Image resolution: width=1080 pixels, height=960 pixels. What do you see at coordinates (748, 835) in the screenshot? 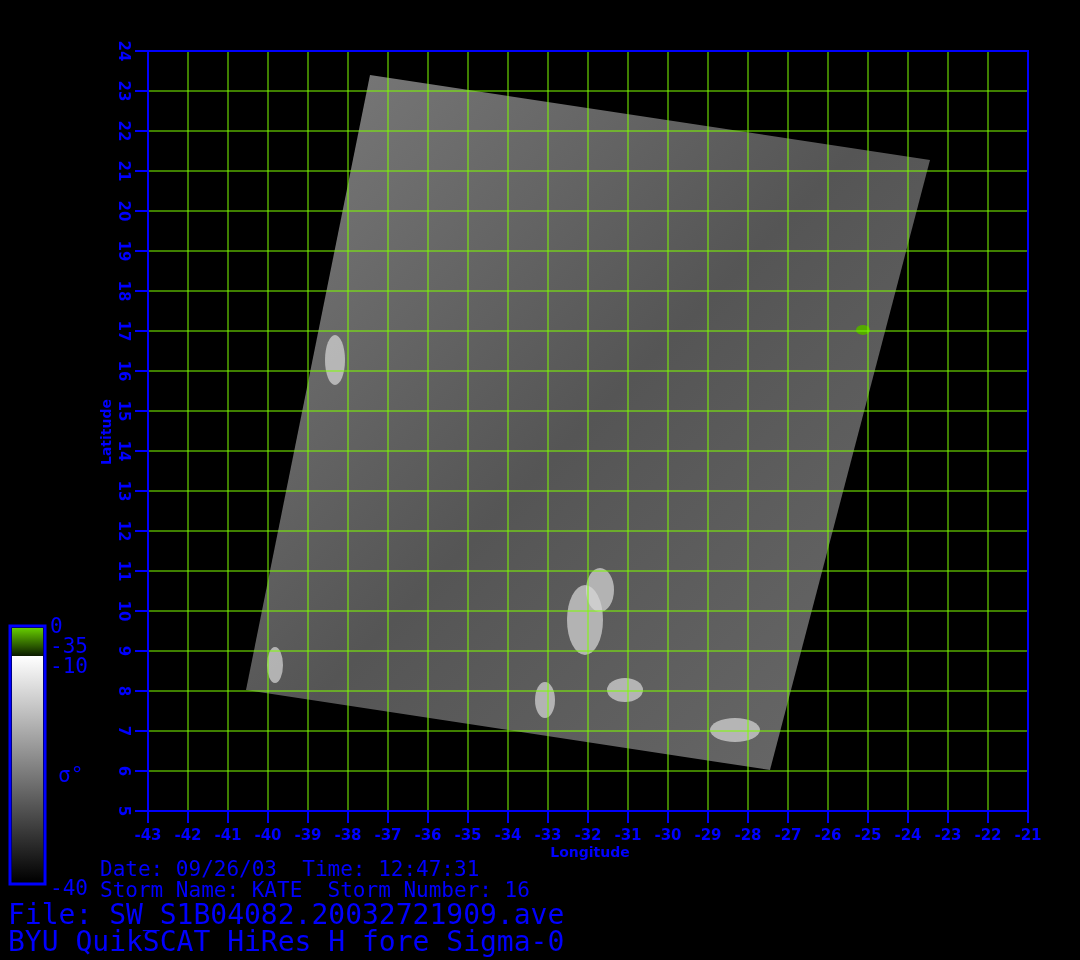
I see `x-tick-label: -28` at bounding box center [748, 835].